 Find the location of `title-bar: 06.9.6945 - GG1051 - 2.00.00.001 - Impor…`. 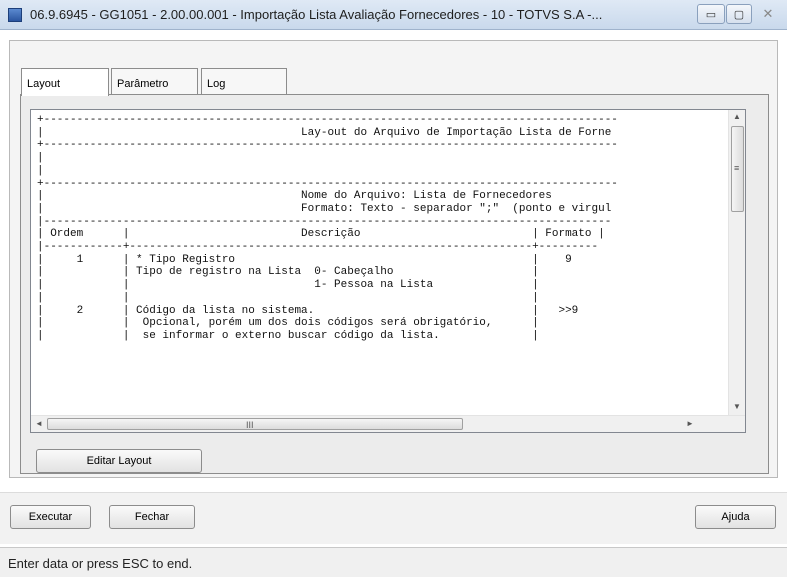

title-bar: 06.9.6945 - GG1051 - 2.00.00.001 - Impor… is located at coordinates (393, 15).